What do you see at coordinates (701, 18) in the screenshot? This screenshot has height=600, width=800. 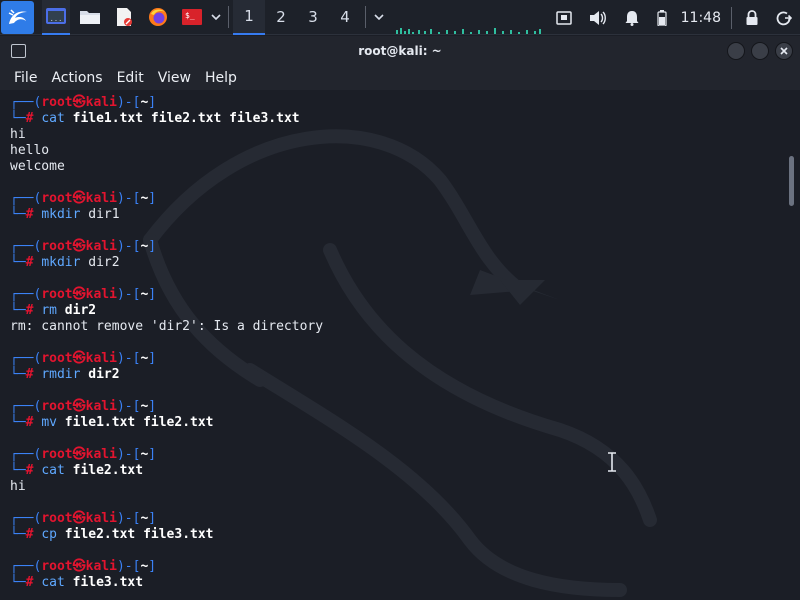 I see `clock: 11:48` at bounding box center [701, 18].